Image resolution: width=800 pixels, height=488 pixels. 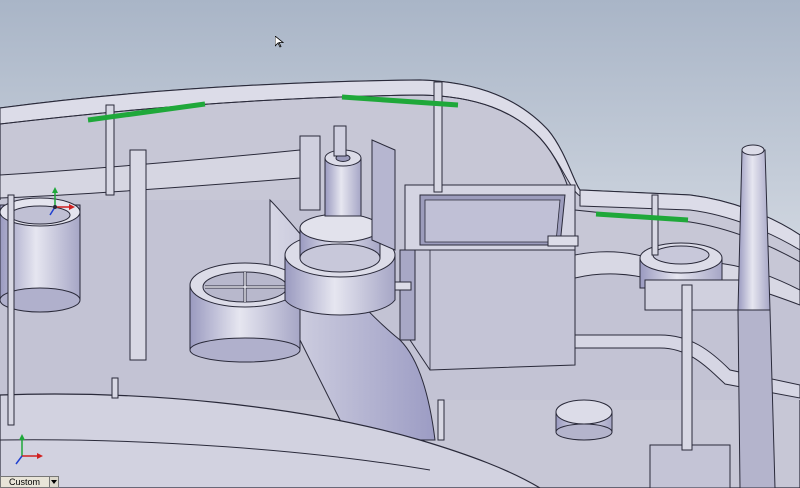 What do you see at coordinates (487, 277) in the screenshot?
I see `rectangular-housing` at bounding box center [487, 277].